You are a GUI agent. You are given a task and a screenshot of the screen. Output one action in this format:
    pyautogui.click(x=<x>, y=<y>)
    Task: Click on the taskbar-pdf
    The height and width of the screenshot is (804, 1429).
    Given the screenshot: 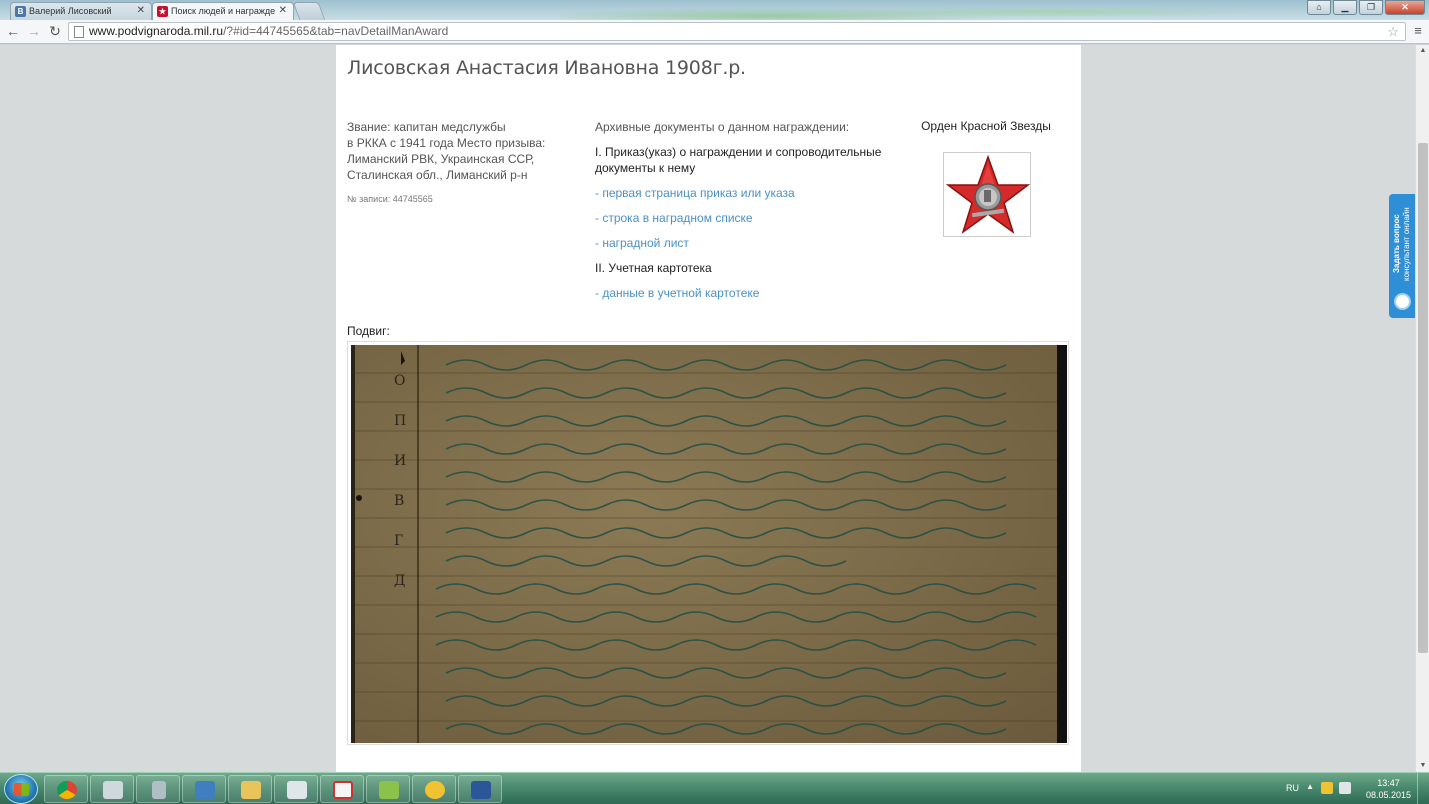 What is the action you would take?
    pyautogui.click(x=342, y=789)
    